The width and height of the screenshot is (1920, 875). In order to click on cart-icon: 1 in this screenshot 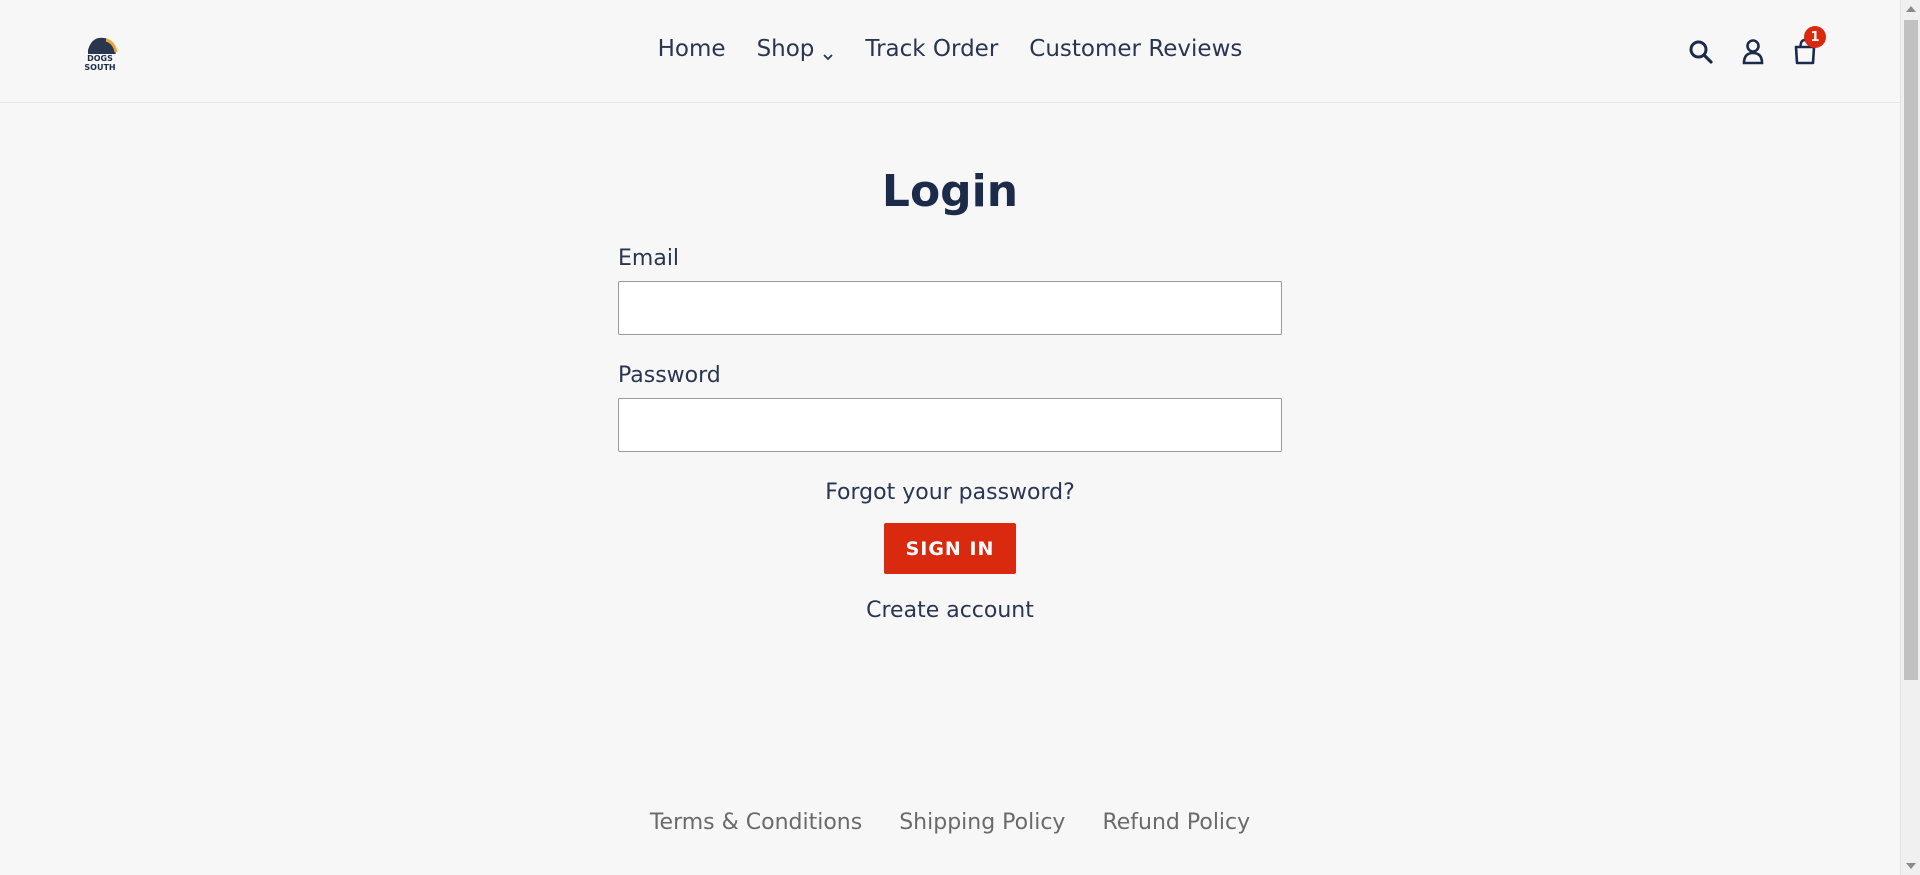, I will do `click(1808, 47)`.